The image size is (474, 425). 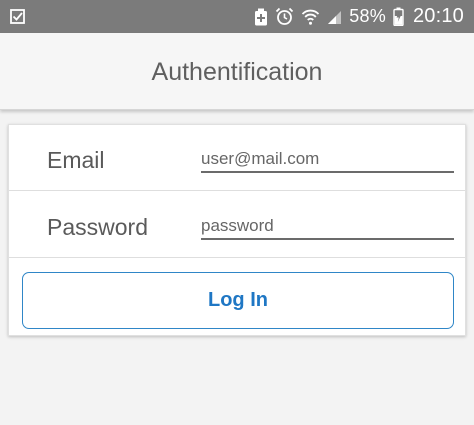 I want to click on email-row: Email, so click(x=237, y=158).